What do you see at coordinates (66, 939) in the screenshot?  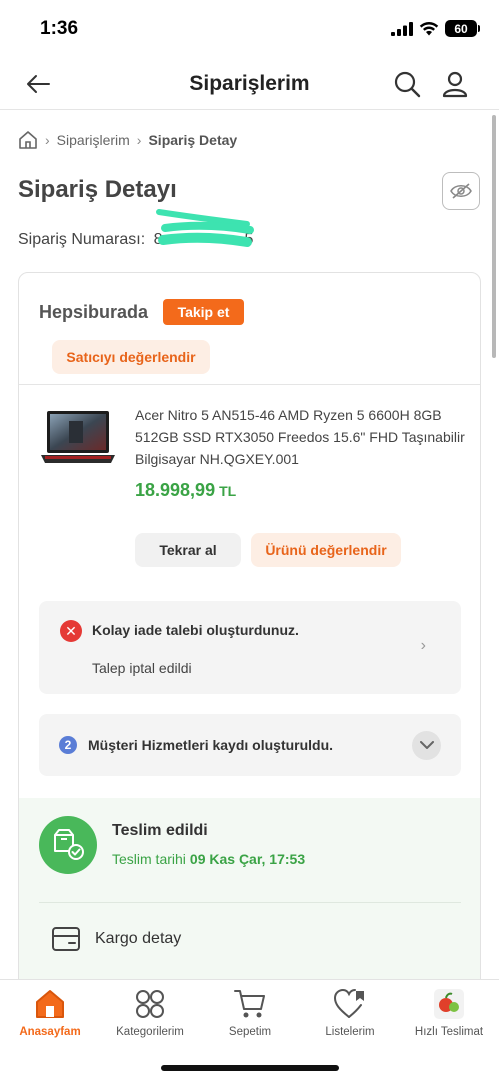 I see `cargo-box-icon` at bounding box center [66, 939].